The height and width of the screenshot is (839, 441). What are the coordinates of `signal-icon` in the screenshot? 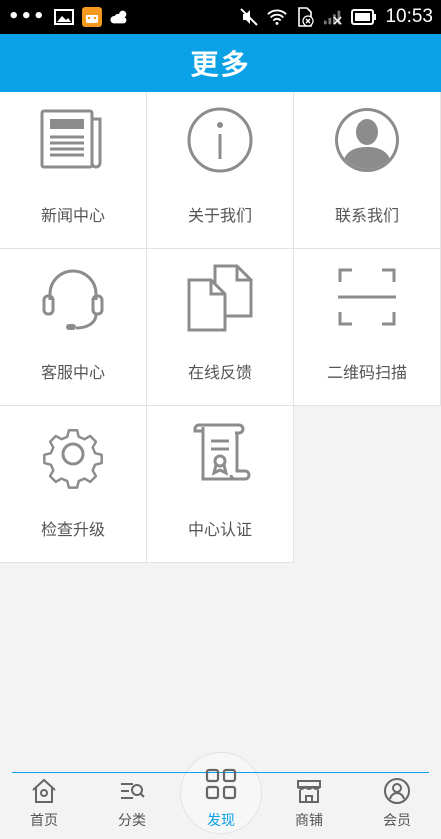 It's located at (333, 17).